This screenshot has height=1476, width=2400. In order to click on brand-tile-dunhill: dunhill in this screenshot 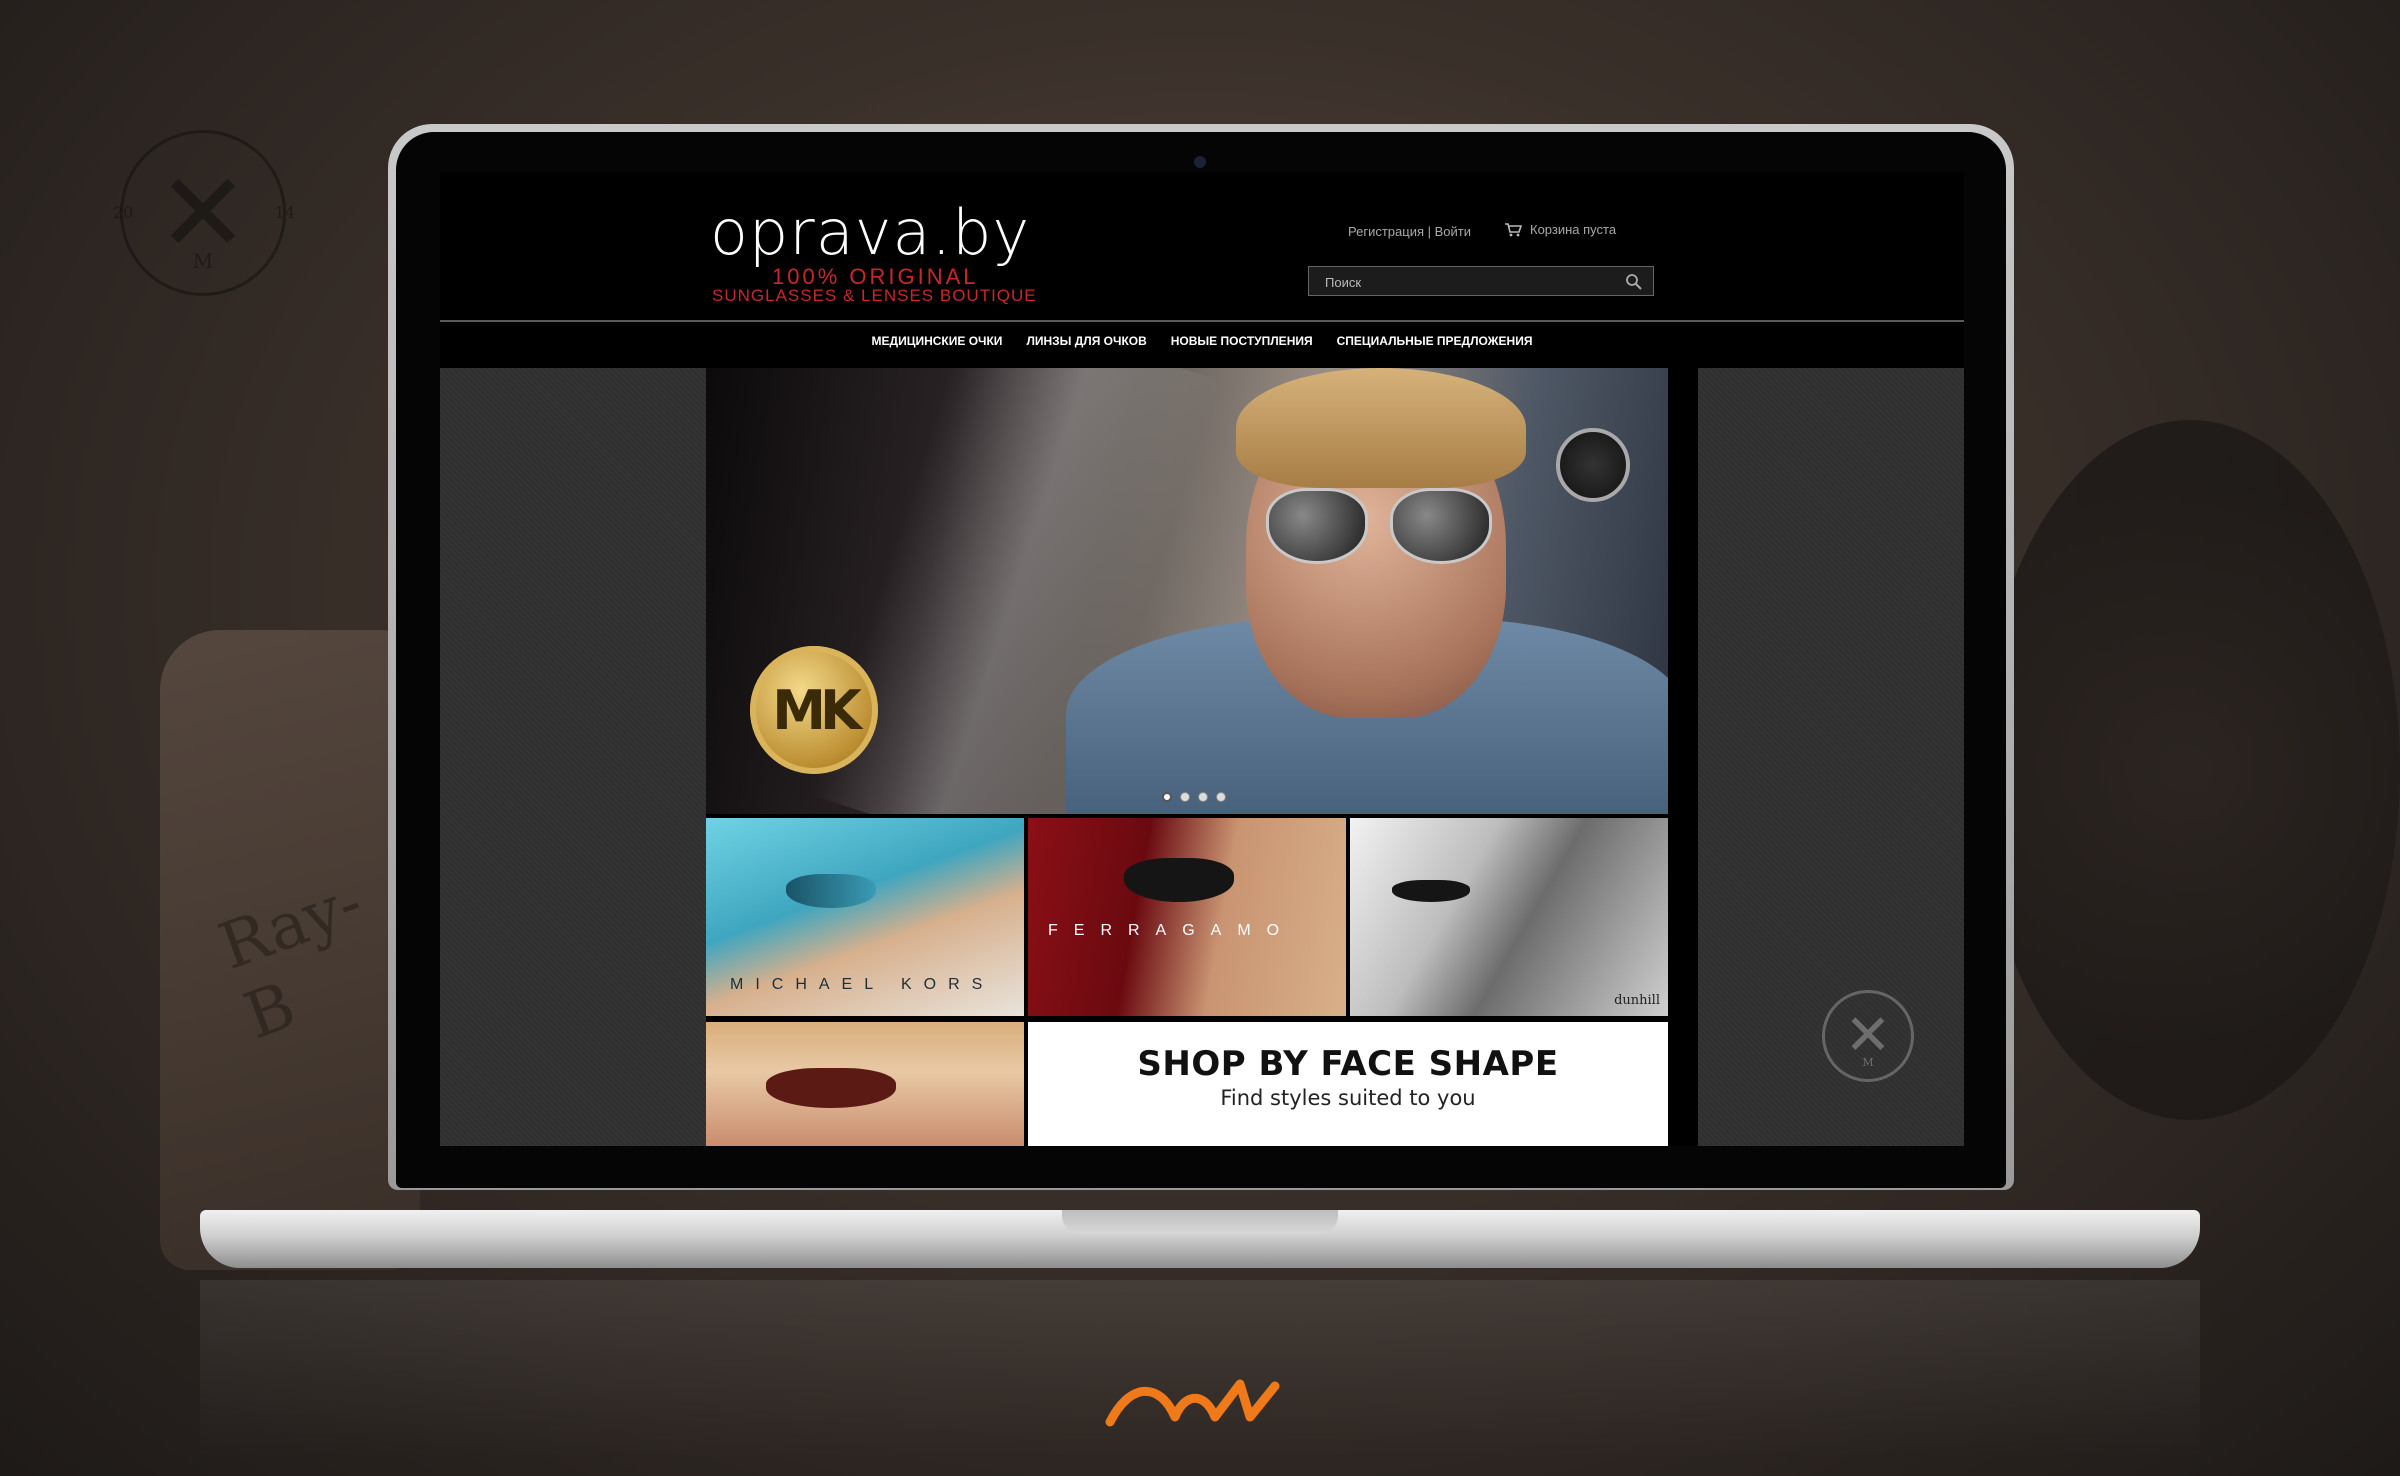, I will do `click(1509, 917)`.